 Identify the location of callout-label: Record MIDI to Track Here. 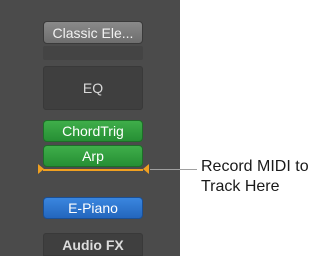
(268, 177).